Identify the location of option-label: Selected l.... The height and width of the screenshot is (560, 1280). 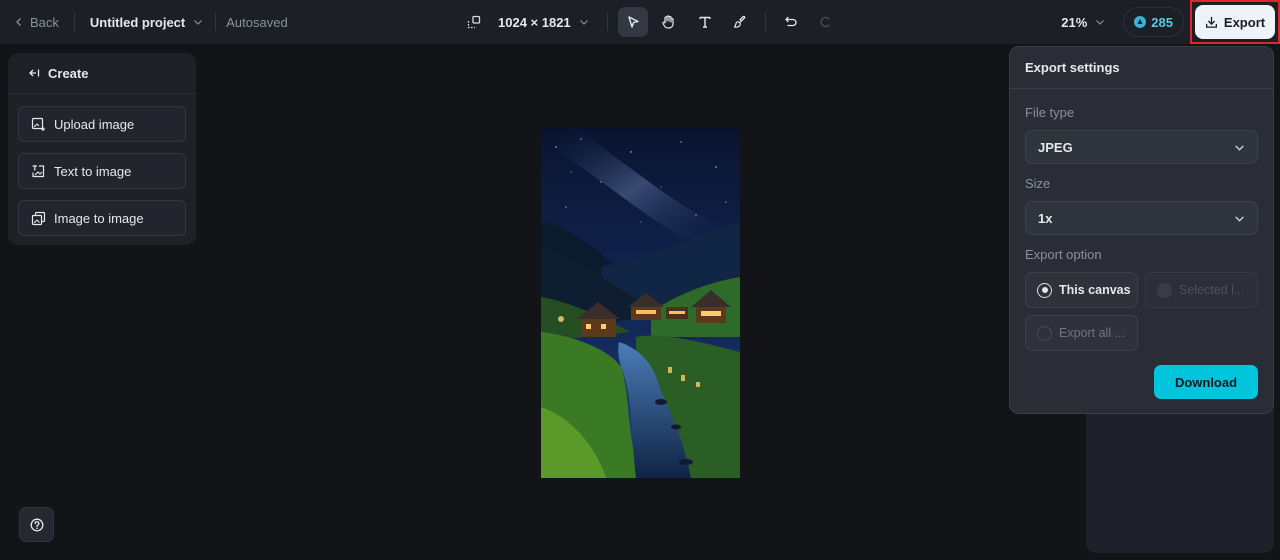
(1212, 290).